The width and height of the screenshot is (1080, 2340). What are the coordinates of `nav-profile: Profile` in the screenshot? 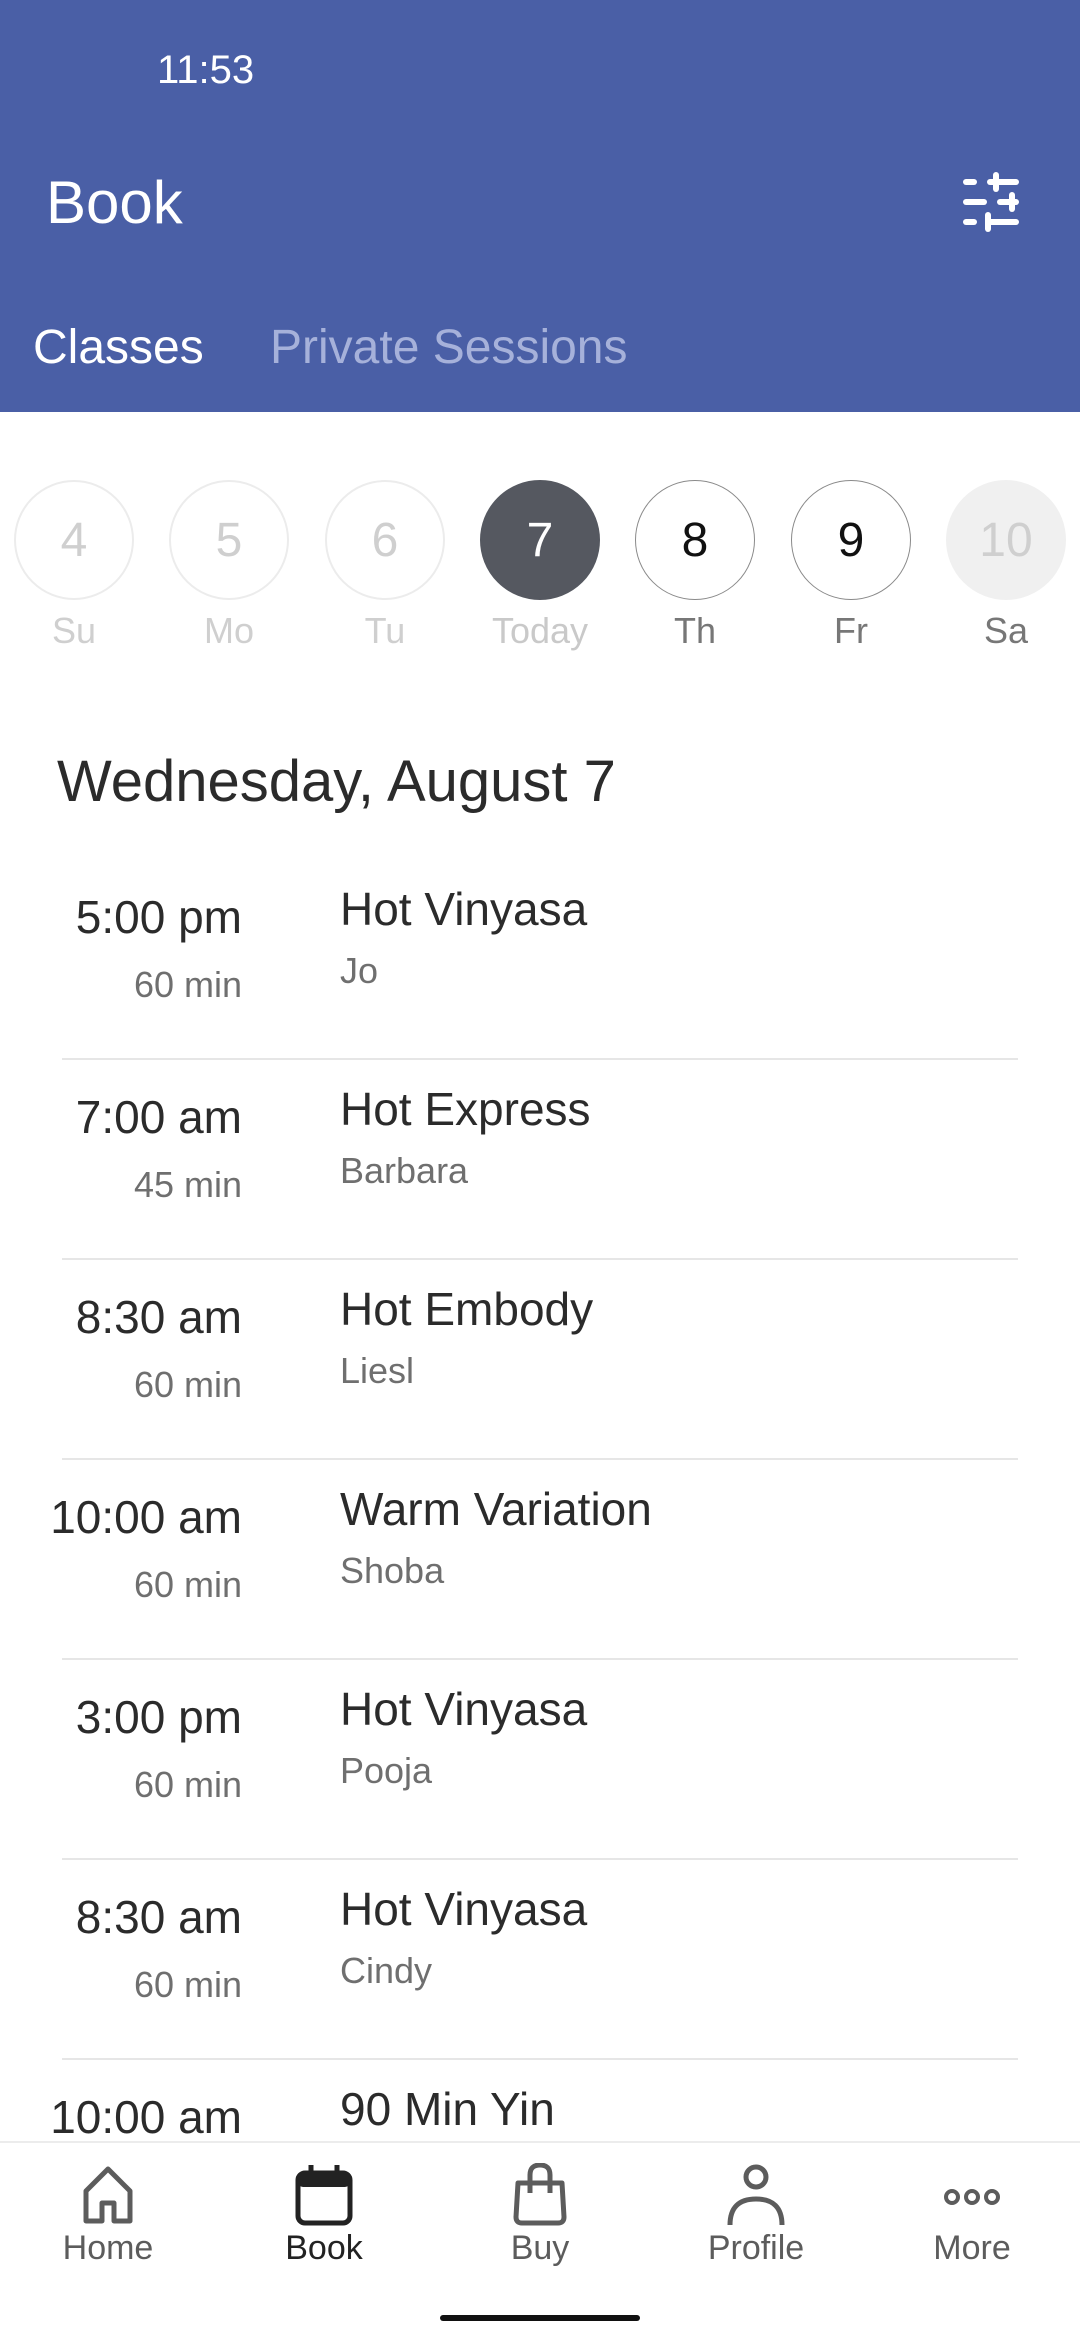 It's located at (756, 2215).